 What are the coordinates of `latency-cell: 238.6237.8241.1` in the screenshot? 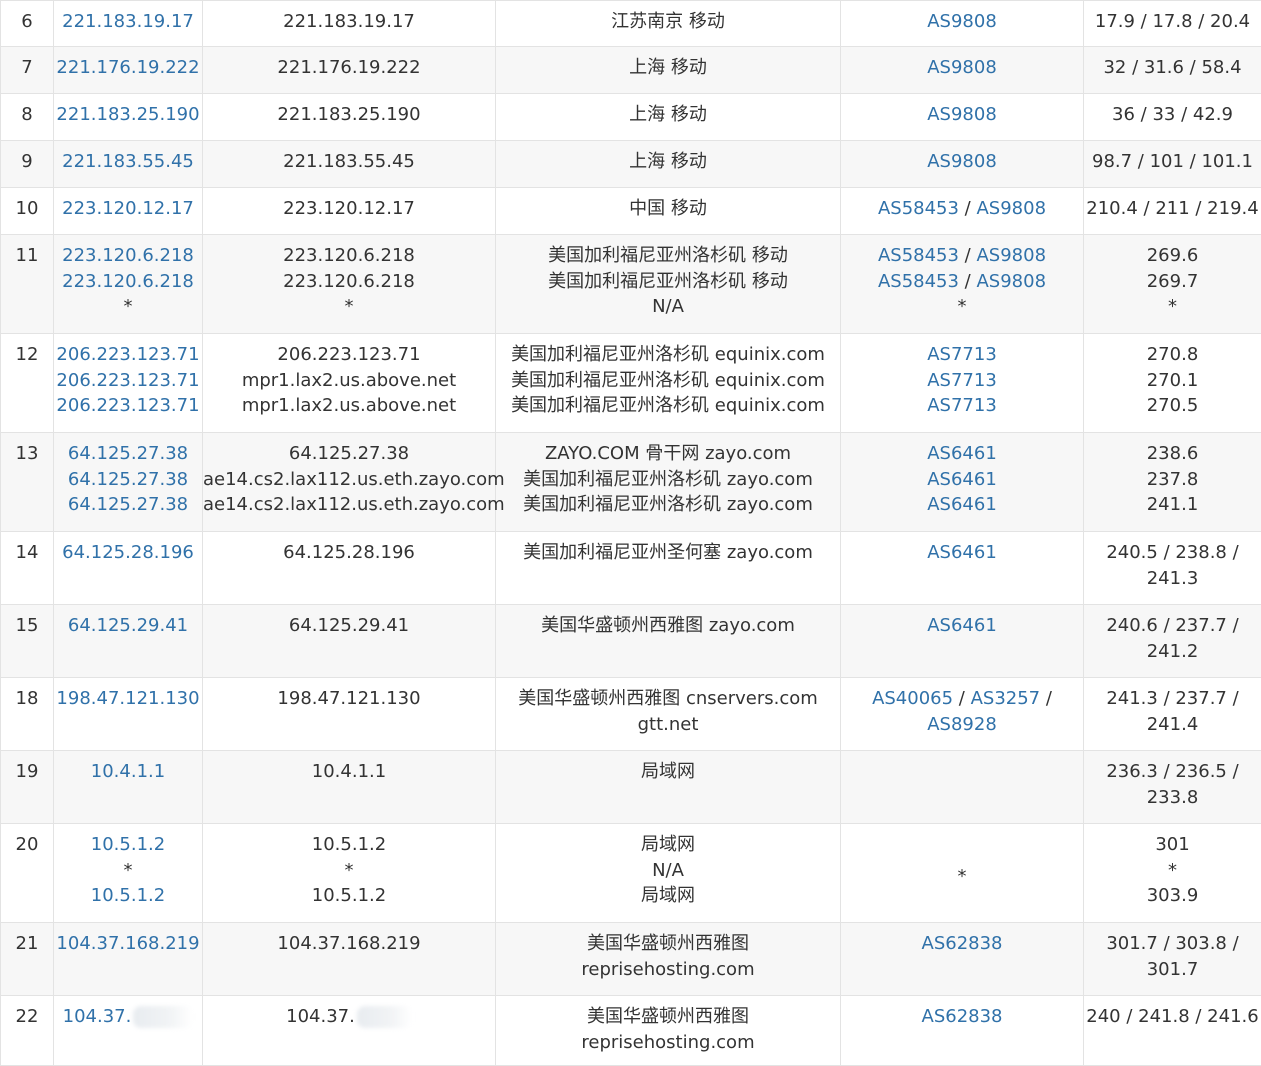 It's located at (1172, 482).